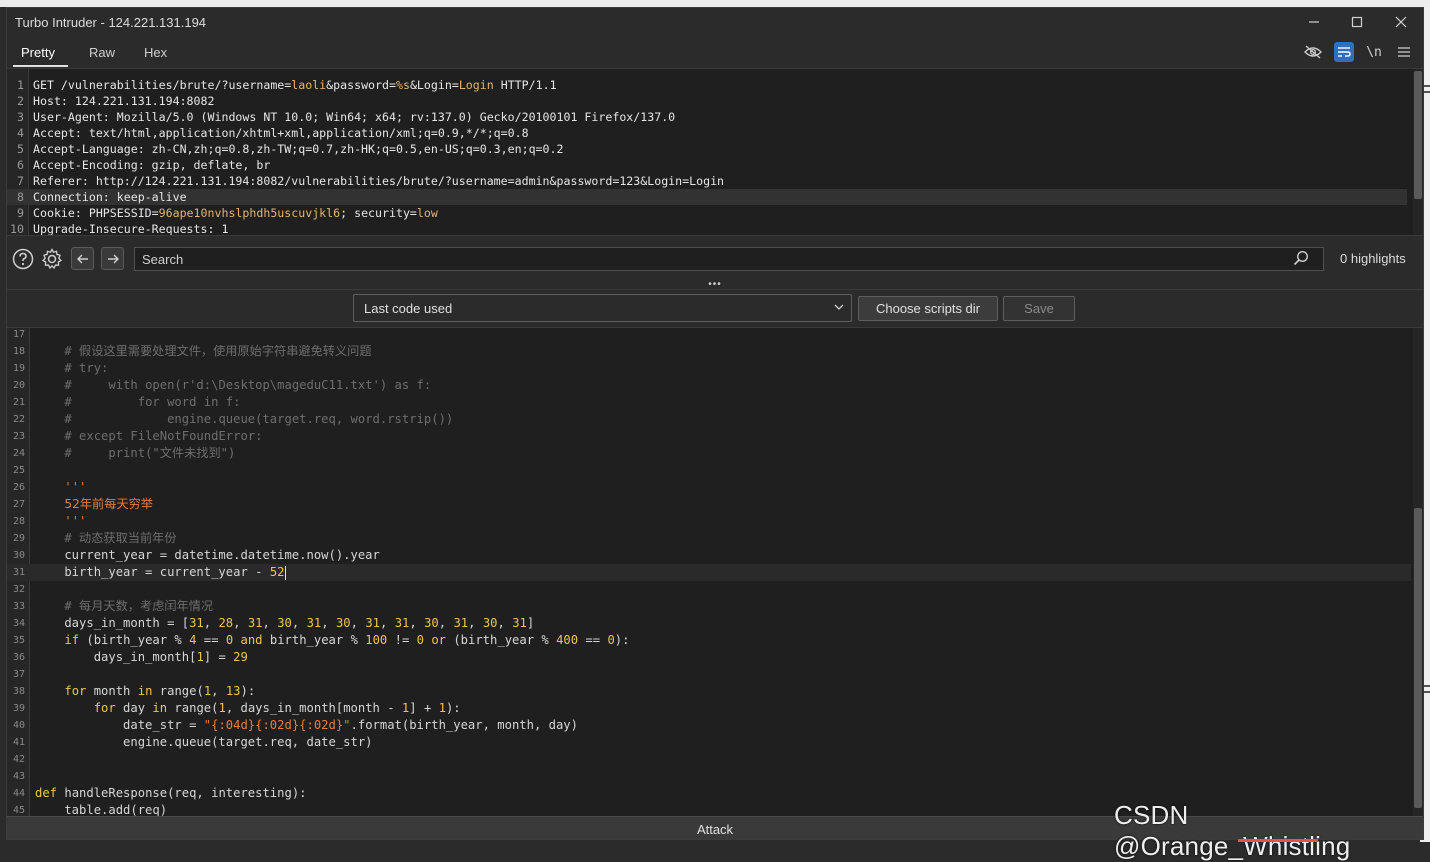 This screenshot has height=862, width=1430. Describe the element at coordinates (141, 657) in the screenshot. I see `code-line-text: days_in_month[1] = 29` at that location.